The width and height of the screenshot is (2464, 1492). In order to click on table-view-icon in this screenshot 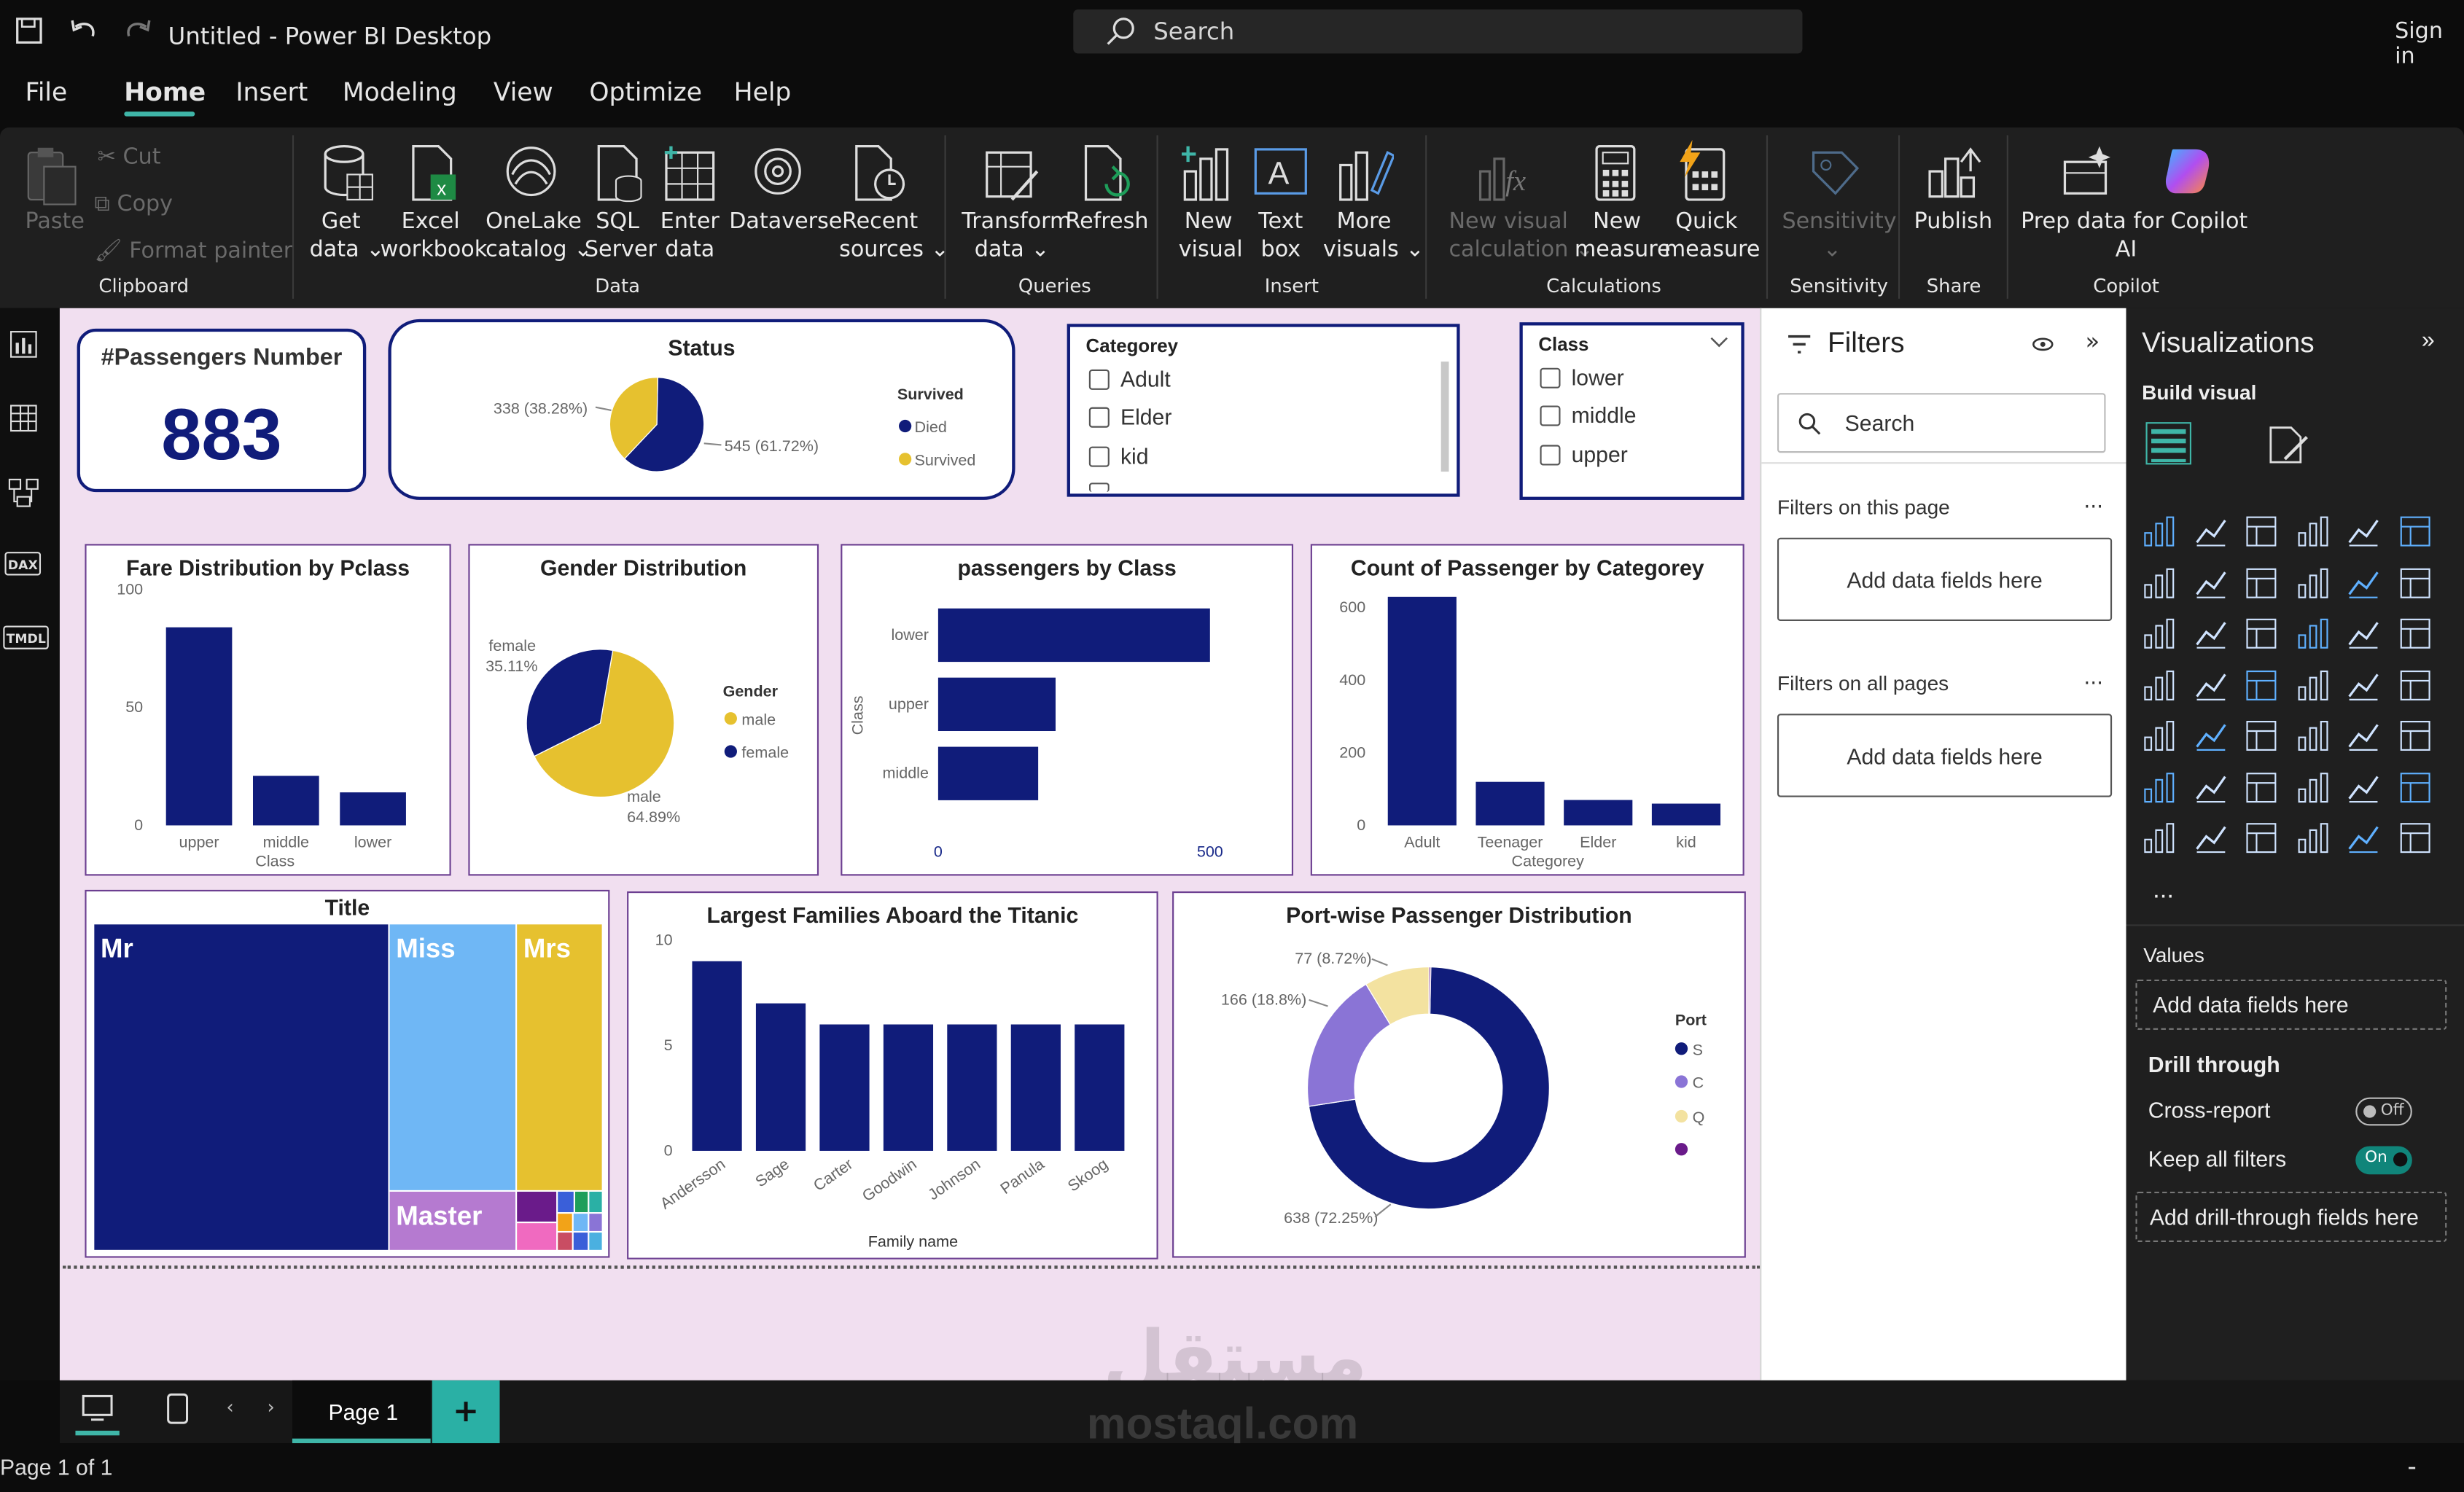, I will do `click(23, 418)`.